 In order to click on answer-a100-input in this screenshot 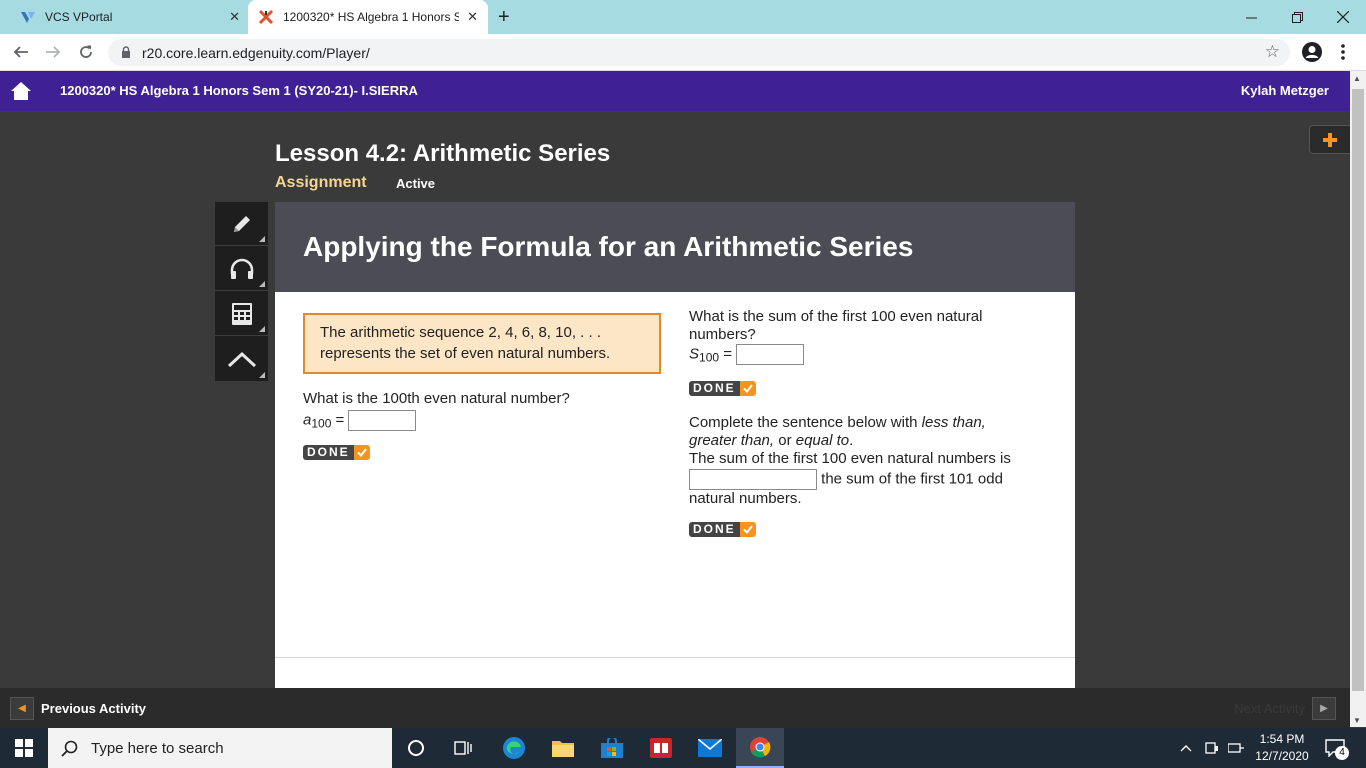, I will do `click(382, 420)`.